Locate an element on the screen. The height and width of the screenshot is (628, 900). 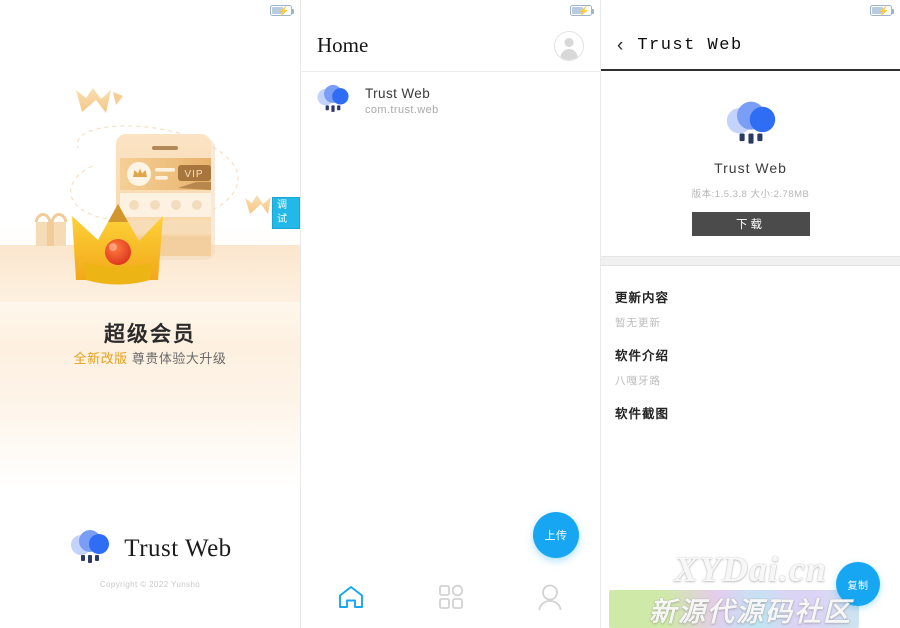
detail-header: ‹ Trust Web is located at coordinates (750, 45).